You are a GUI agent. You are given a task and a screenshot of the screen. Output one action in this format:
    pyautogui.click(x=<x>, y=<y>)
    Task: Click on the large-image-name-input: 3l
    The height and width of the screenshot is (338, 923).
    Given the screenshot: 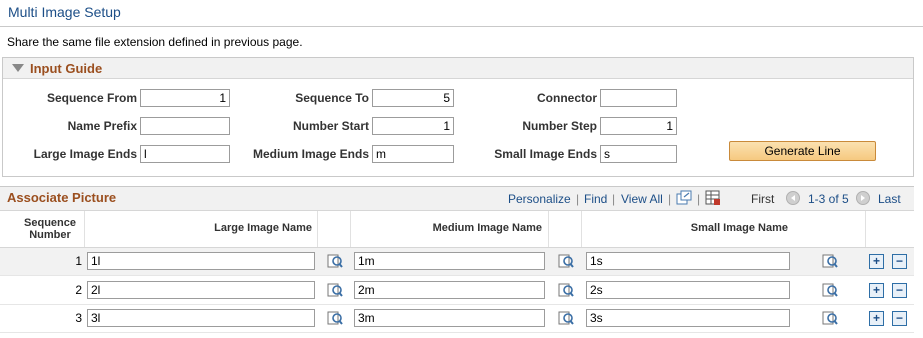 What is the action you would take?
    pyautogui.click(x=201, y=318)
    